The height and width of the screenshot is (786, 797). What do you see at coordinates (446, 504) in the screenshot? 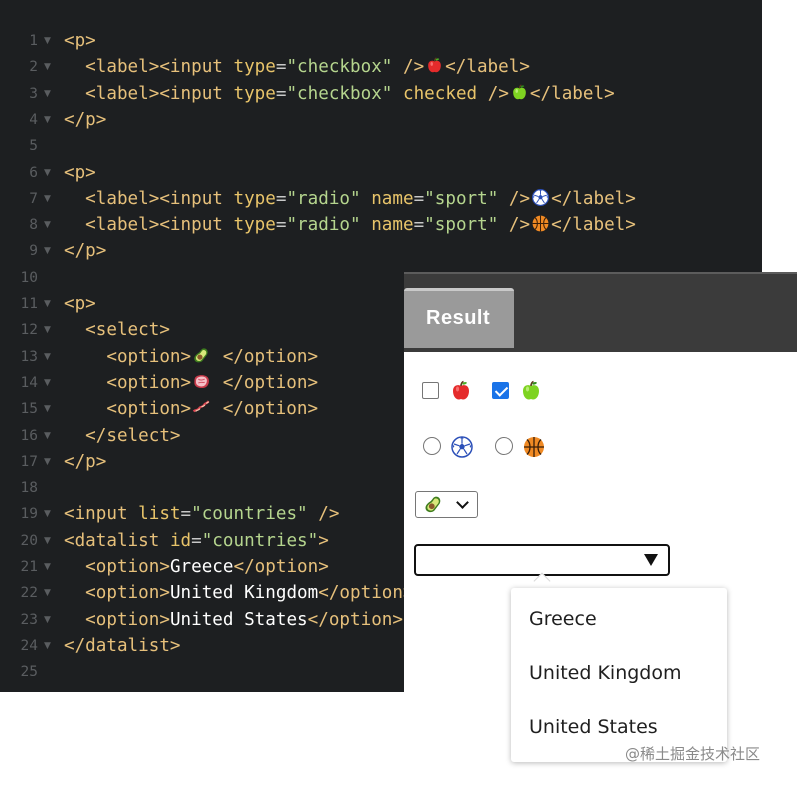
I see `food-select` at bounding box center [446, 504].